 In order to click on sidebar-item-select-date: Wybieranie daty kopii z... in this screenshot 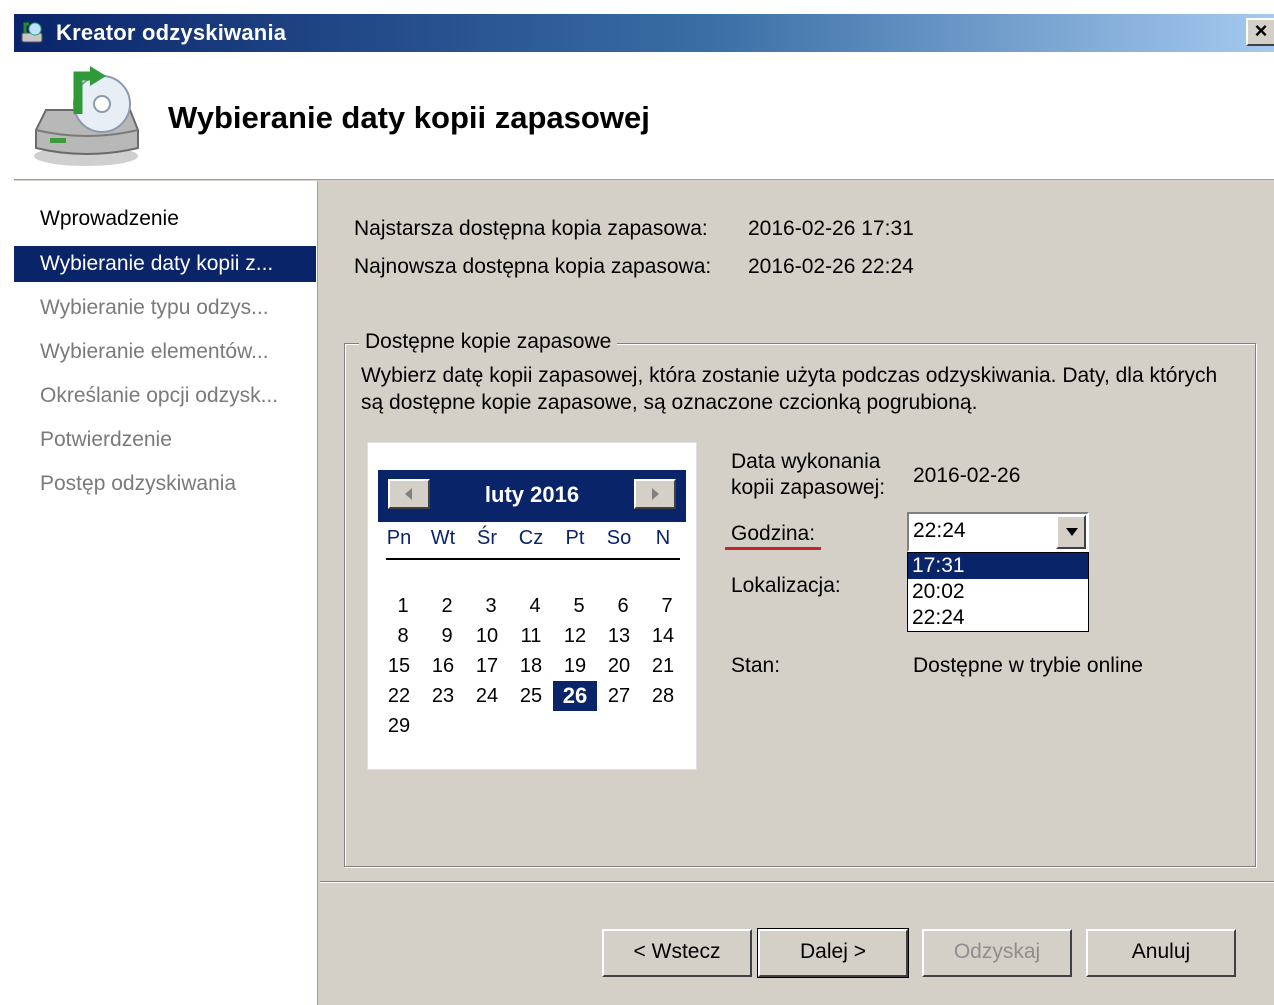, I will do `click(165, 264)`.